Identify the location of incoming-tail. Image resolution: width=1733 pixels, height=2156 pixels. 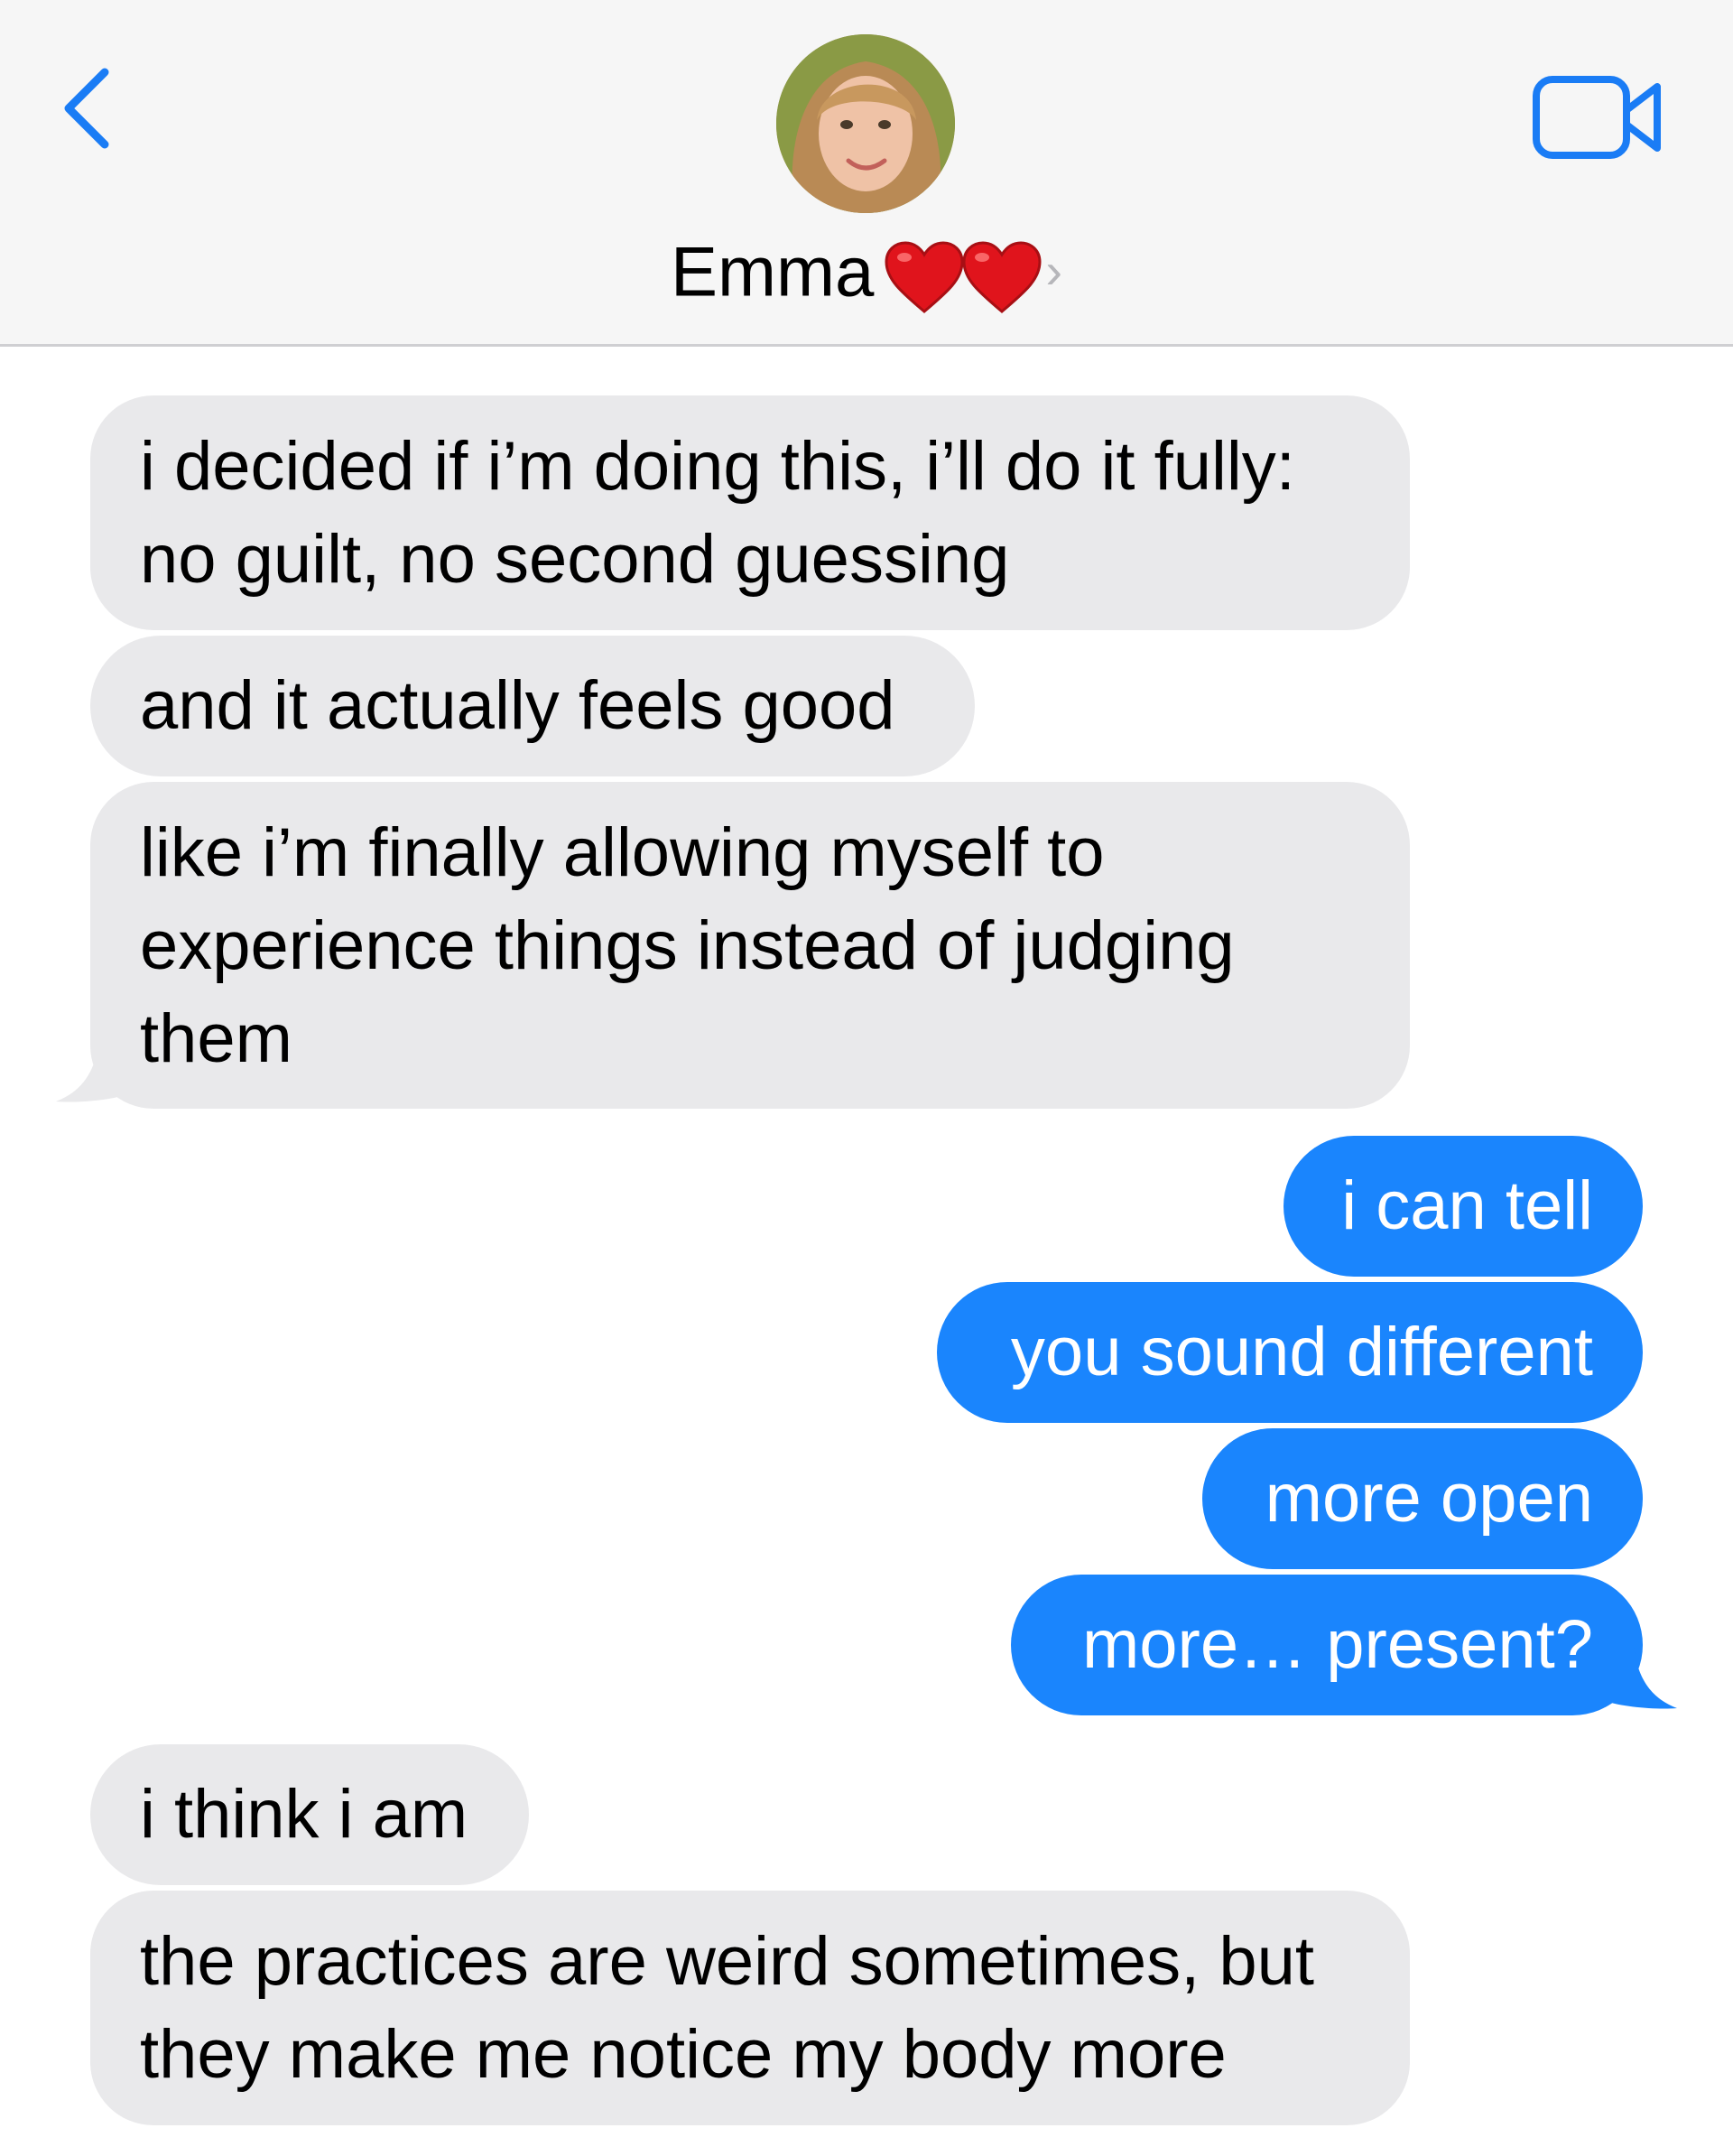
(95, 1070).